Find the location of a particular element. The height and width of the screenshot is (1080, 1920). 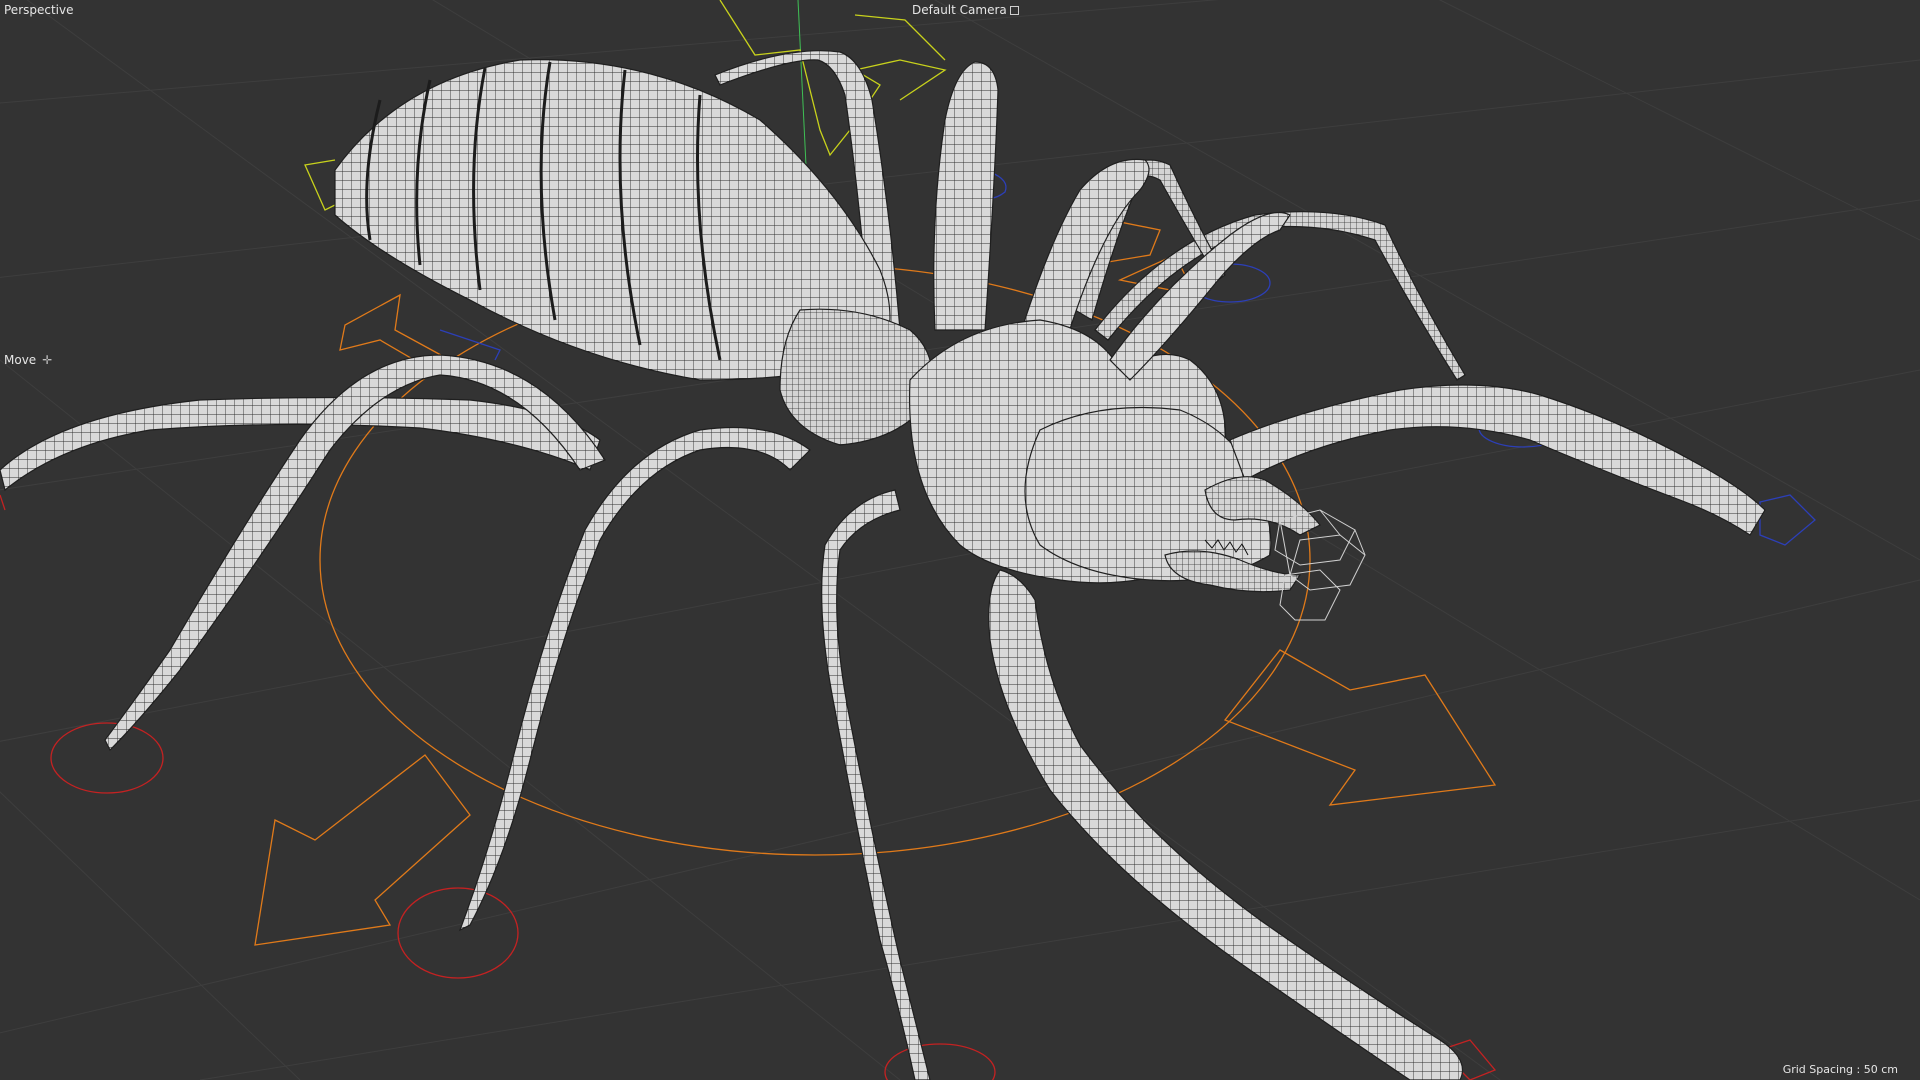

view-name-label: Perspective is located at coordinates (39, 10).